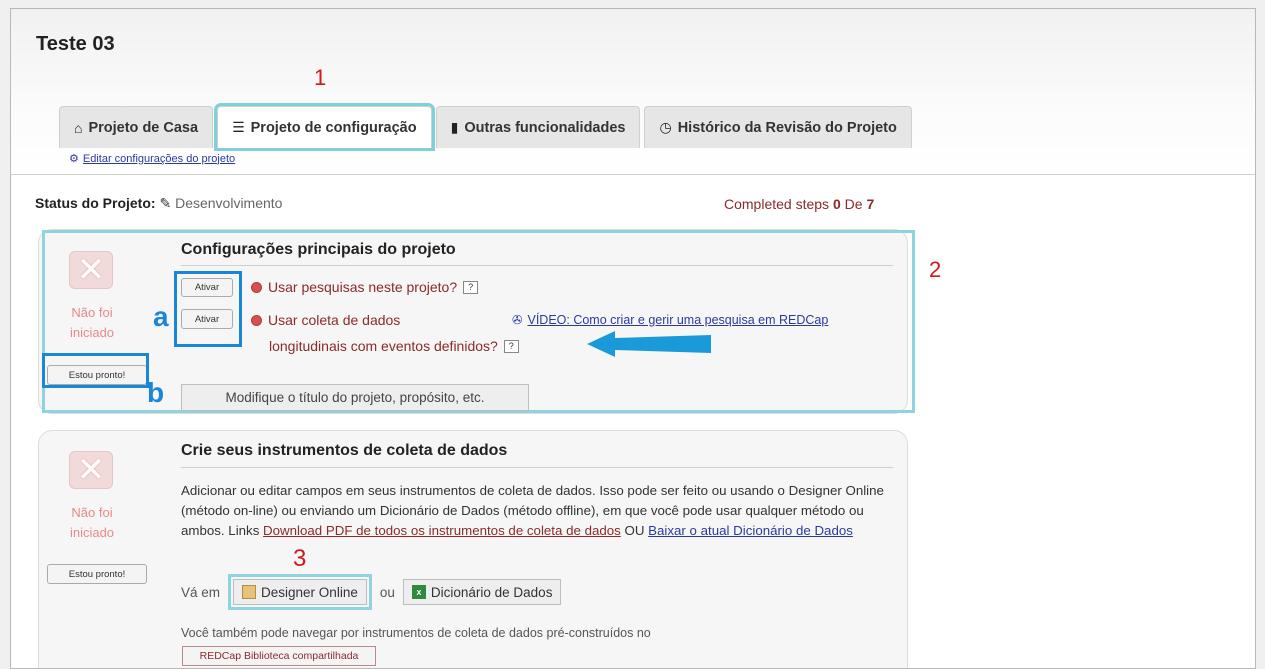  I want to click on spreadsheet-icon: x, so click(418, 592).